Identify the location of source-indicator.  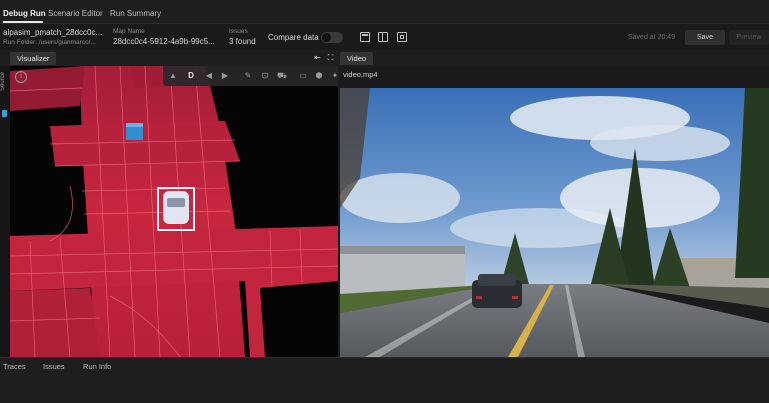
(4, 113).